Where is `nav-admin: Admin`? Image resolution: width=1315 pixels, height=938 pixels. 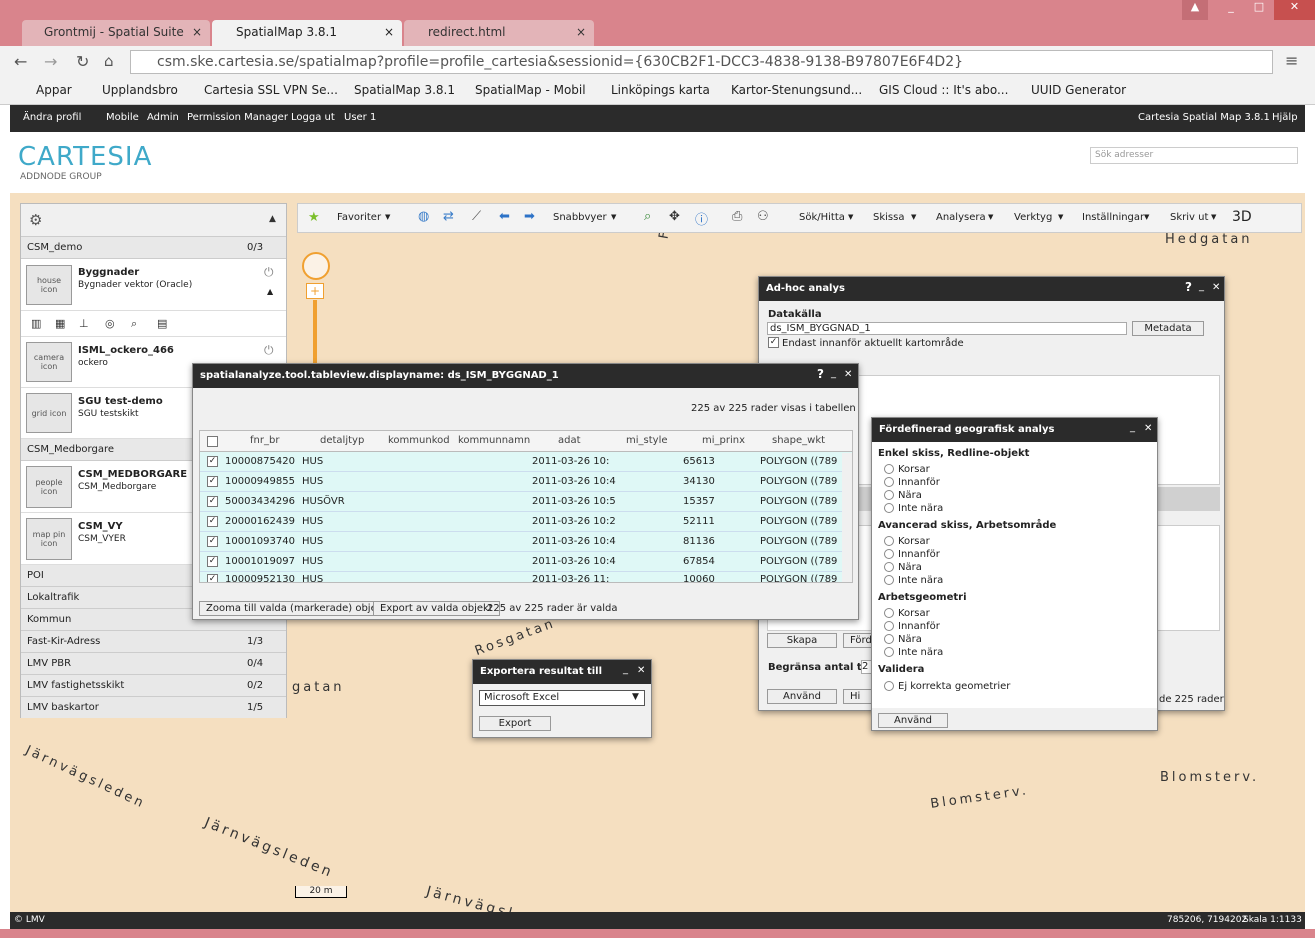
nav-admin: Admin is located at coordinates (163, 117).